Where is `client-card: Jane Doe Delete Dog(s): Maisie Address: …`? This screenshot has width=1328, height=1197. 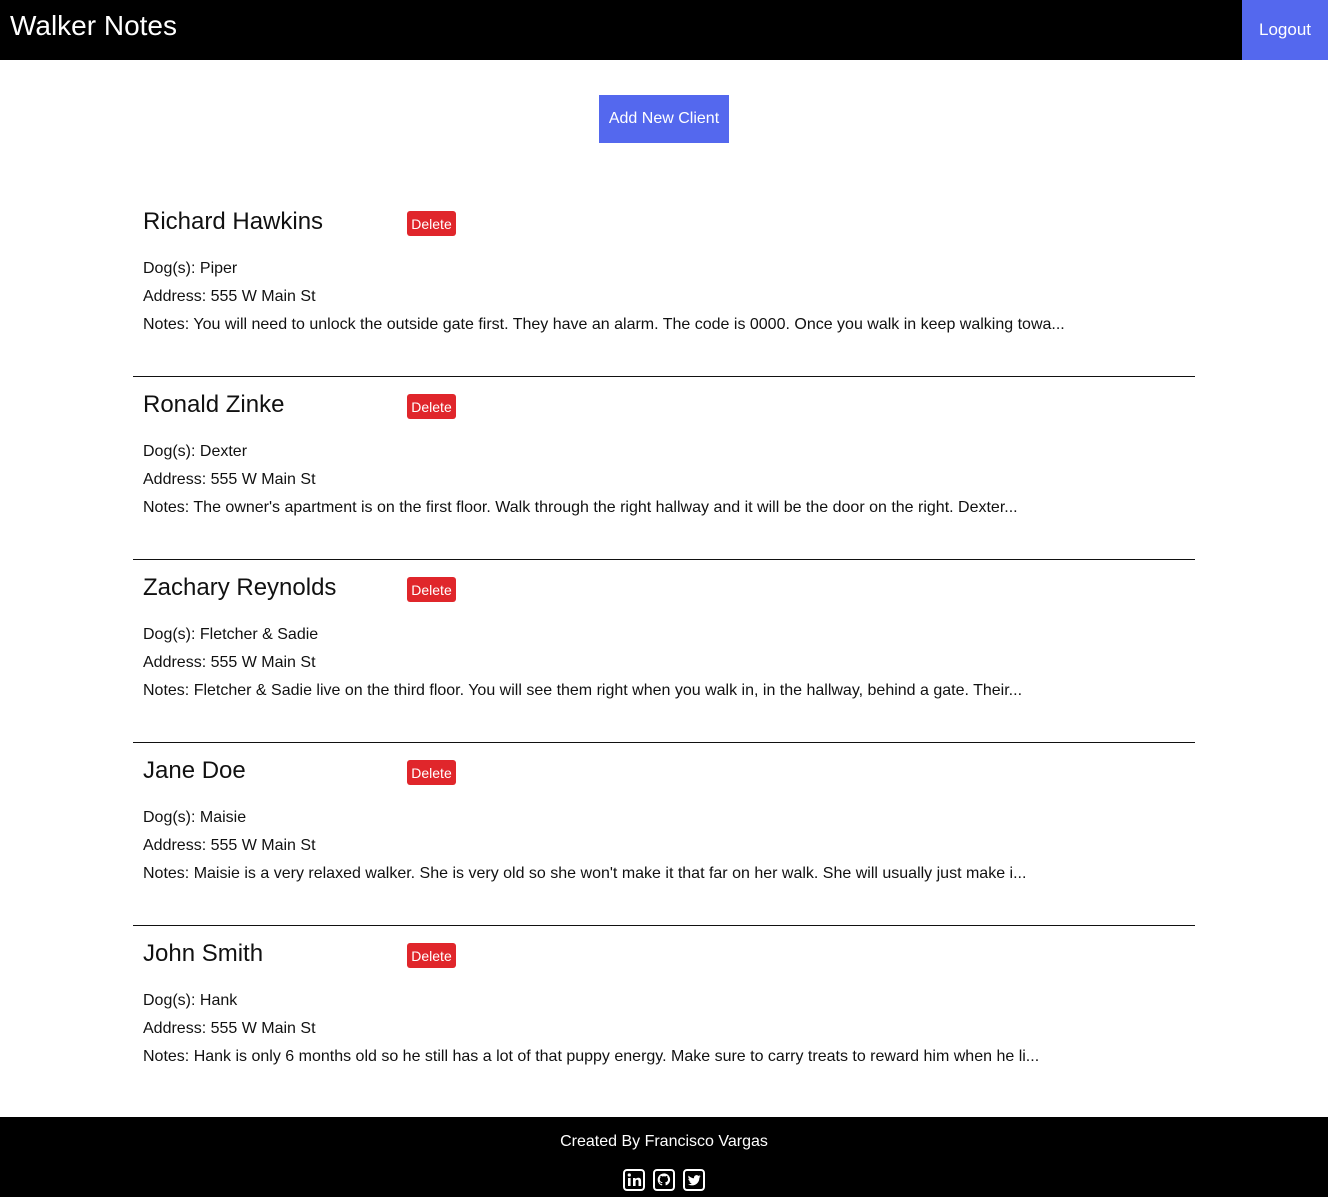
client-card: Jane Doe Delete Dog(s): Maisie Address: … is located at coordinates (664, 834).